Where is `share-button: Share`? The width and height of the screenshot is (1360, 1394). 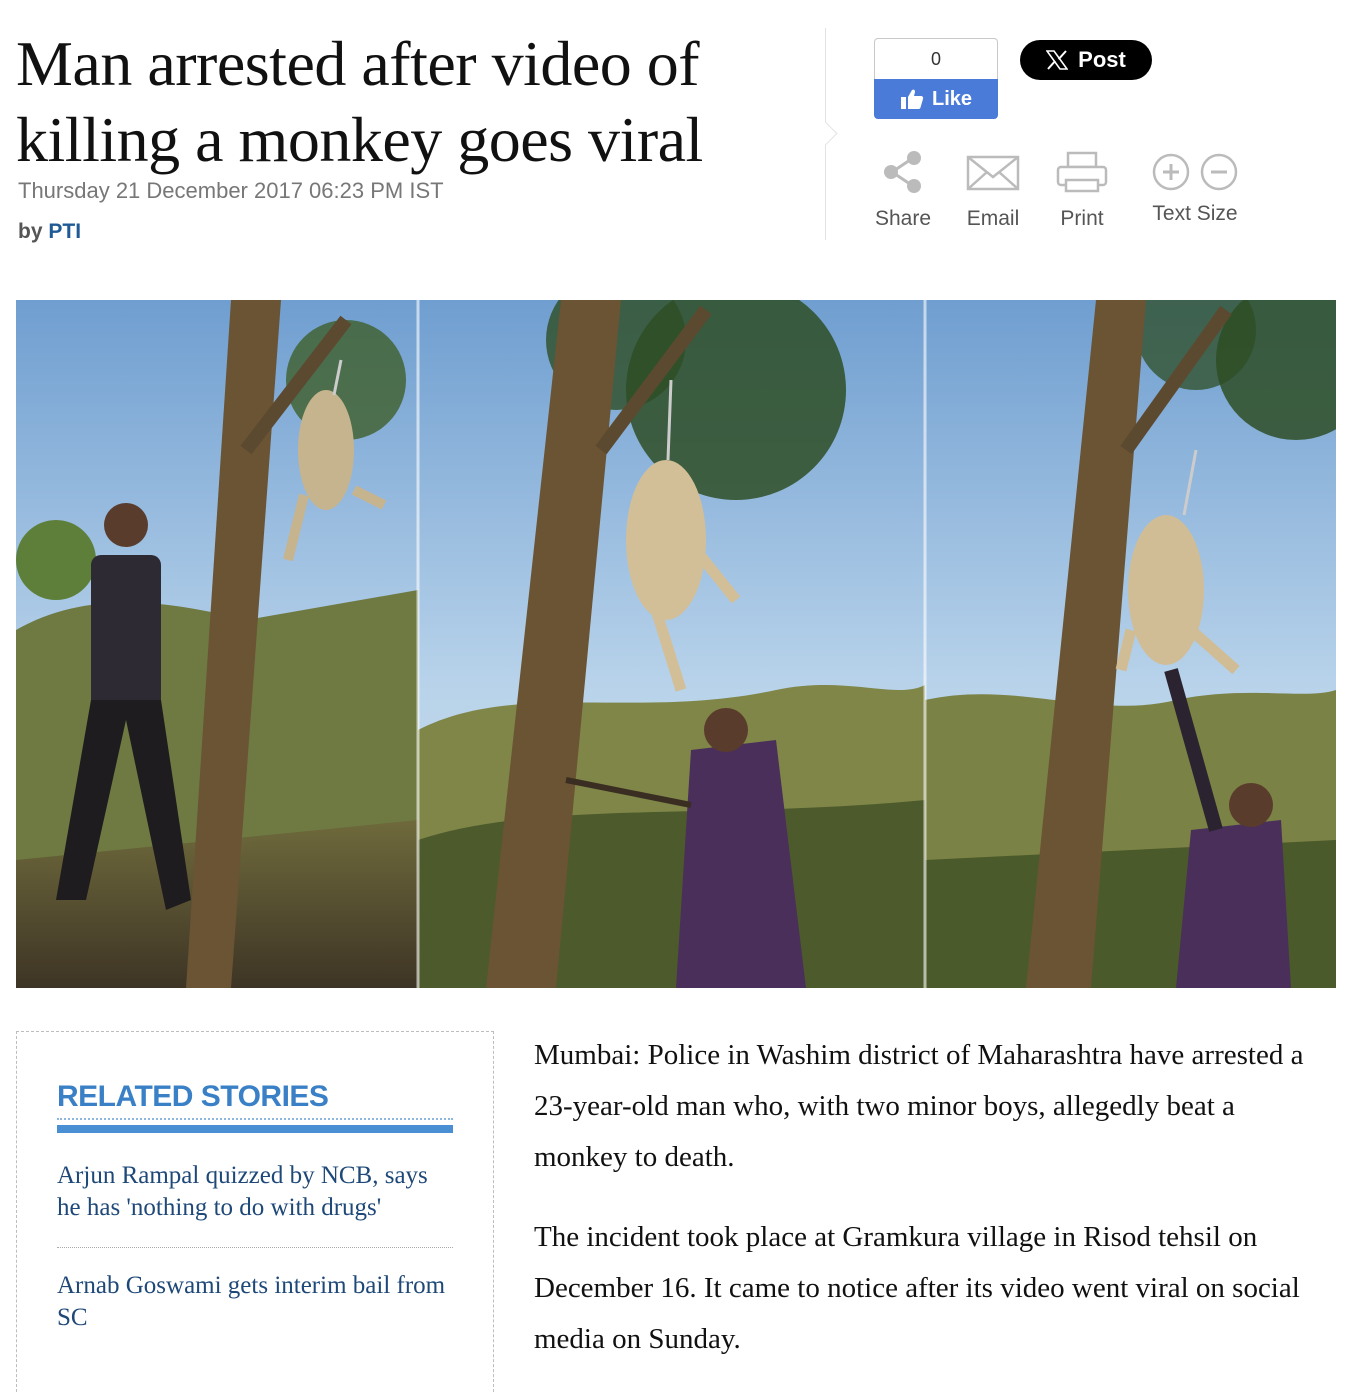 share-button: Share is located at coordinates (903, 190).